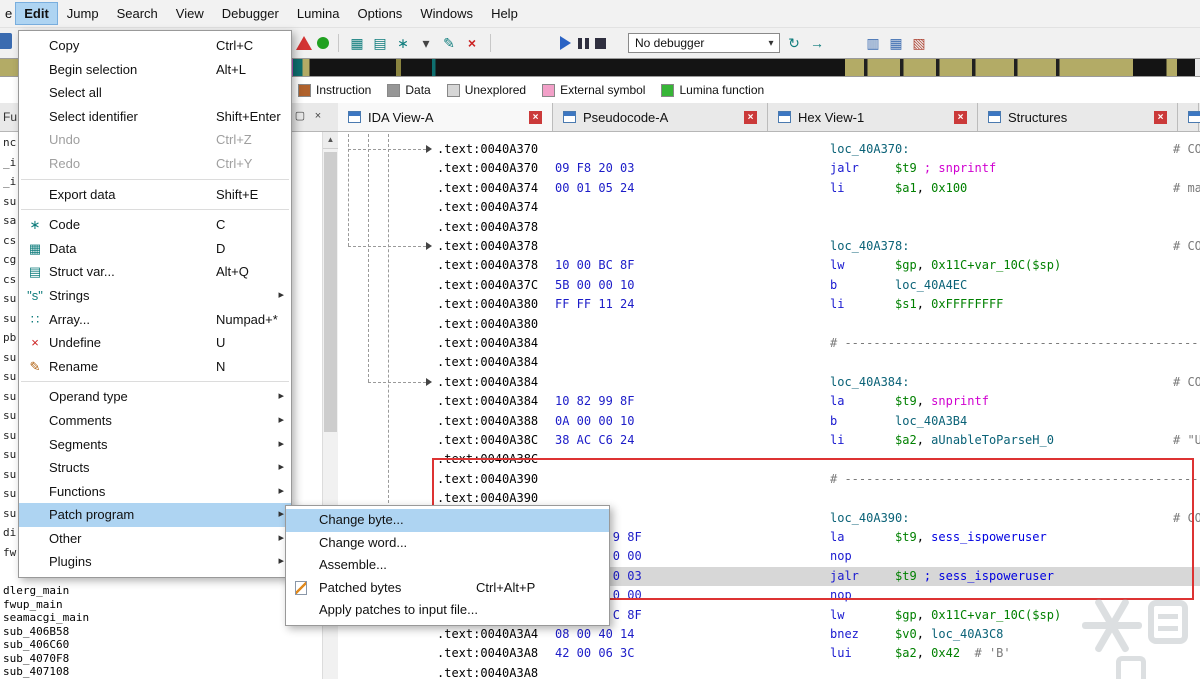  I want to click on menu-item-operand-type: Operand type ▸, so click(155, 397).